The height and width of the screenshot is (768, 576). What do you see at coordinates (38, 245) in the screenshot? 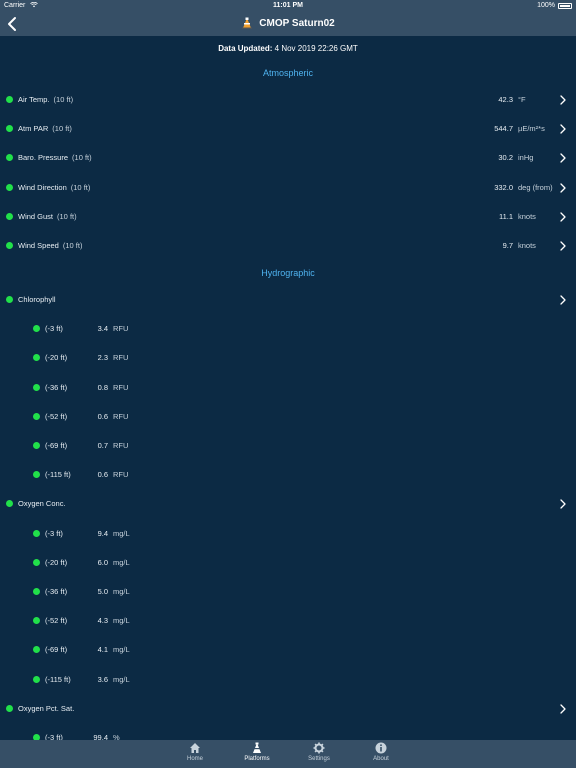
I see `parameter-name: Wind Speed` at bounding box center [38, 245].